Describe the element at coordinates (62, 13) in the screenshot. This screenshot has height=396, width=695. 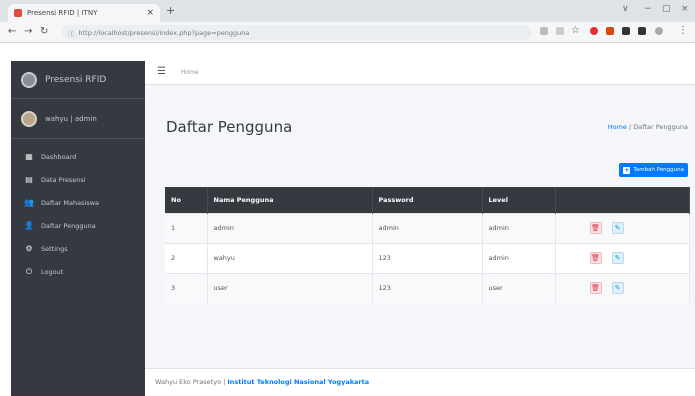
I see `tab-title: Presensi RFID | ITNY` at that location.